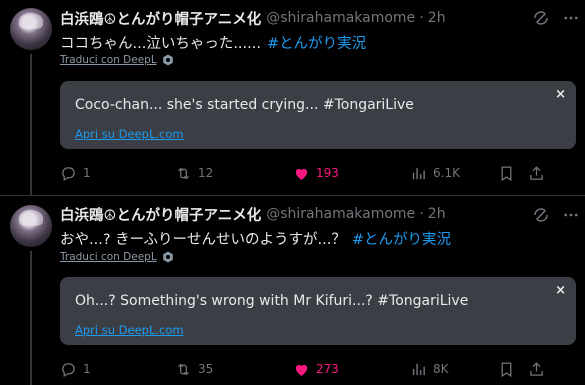  I want to click on like-icon, so click(301, 370).